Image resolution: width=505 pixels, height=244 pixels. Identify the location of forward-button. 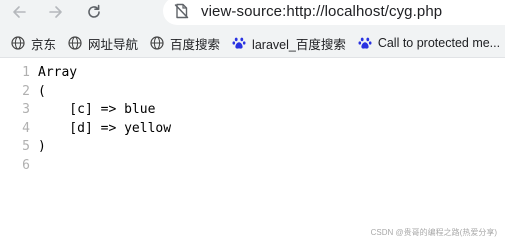
(56, 12).